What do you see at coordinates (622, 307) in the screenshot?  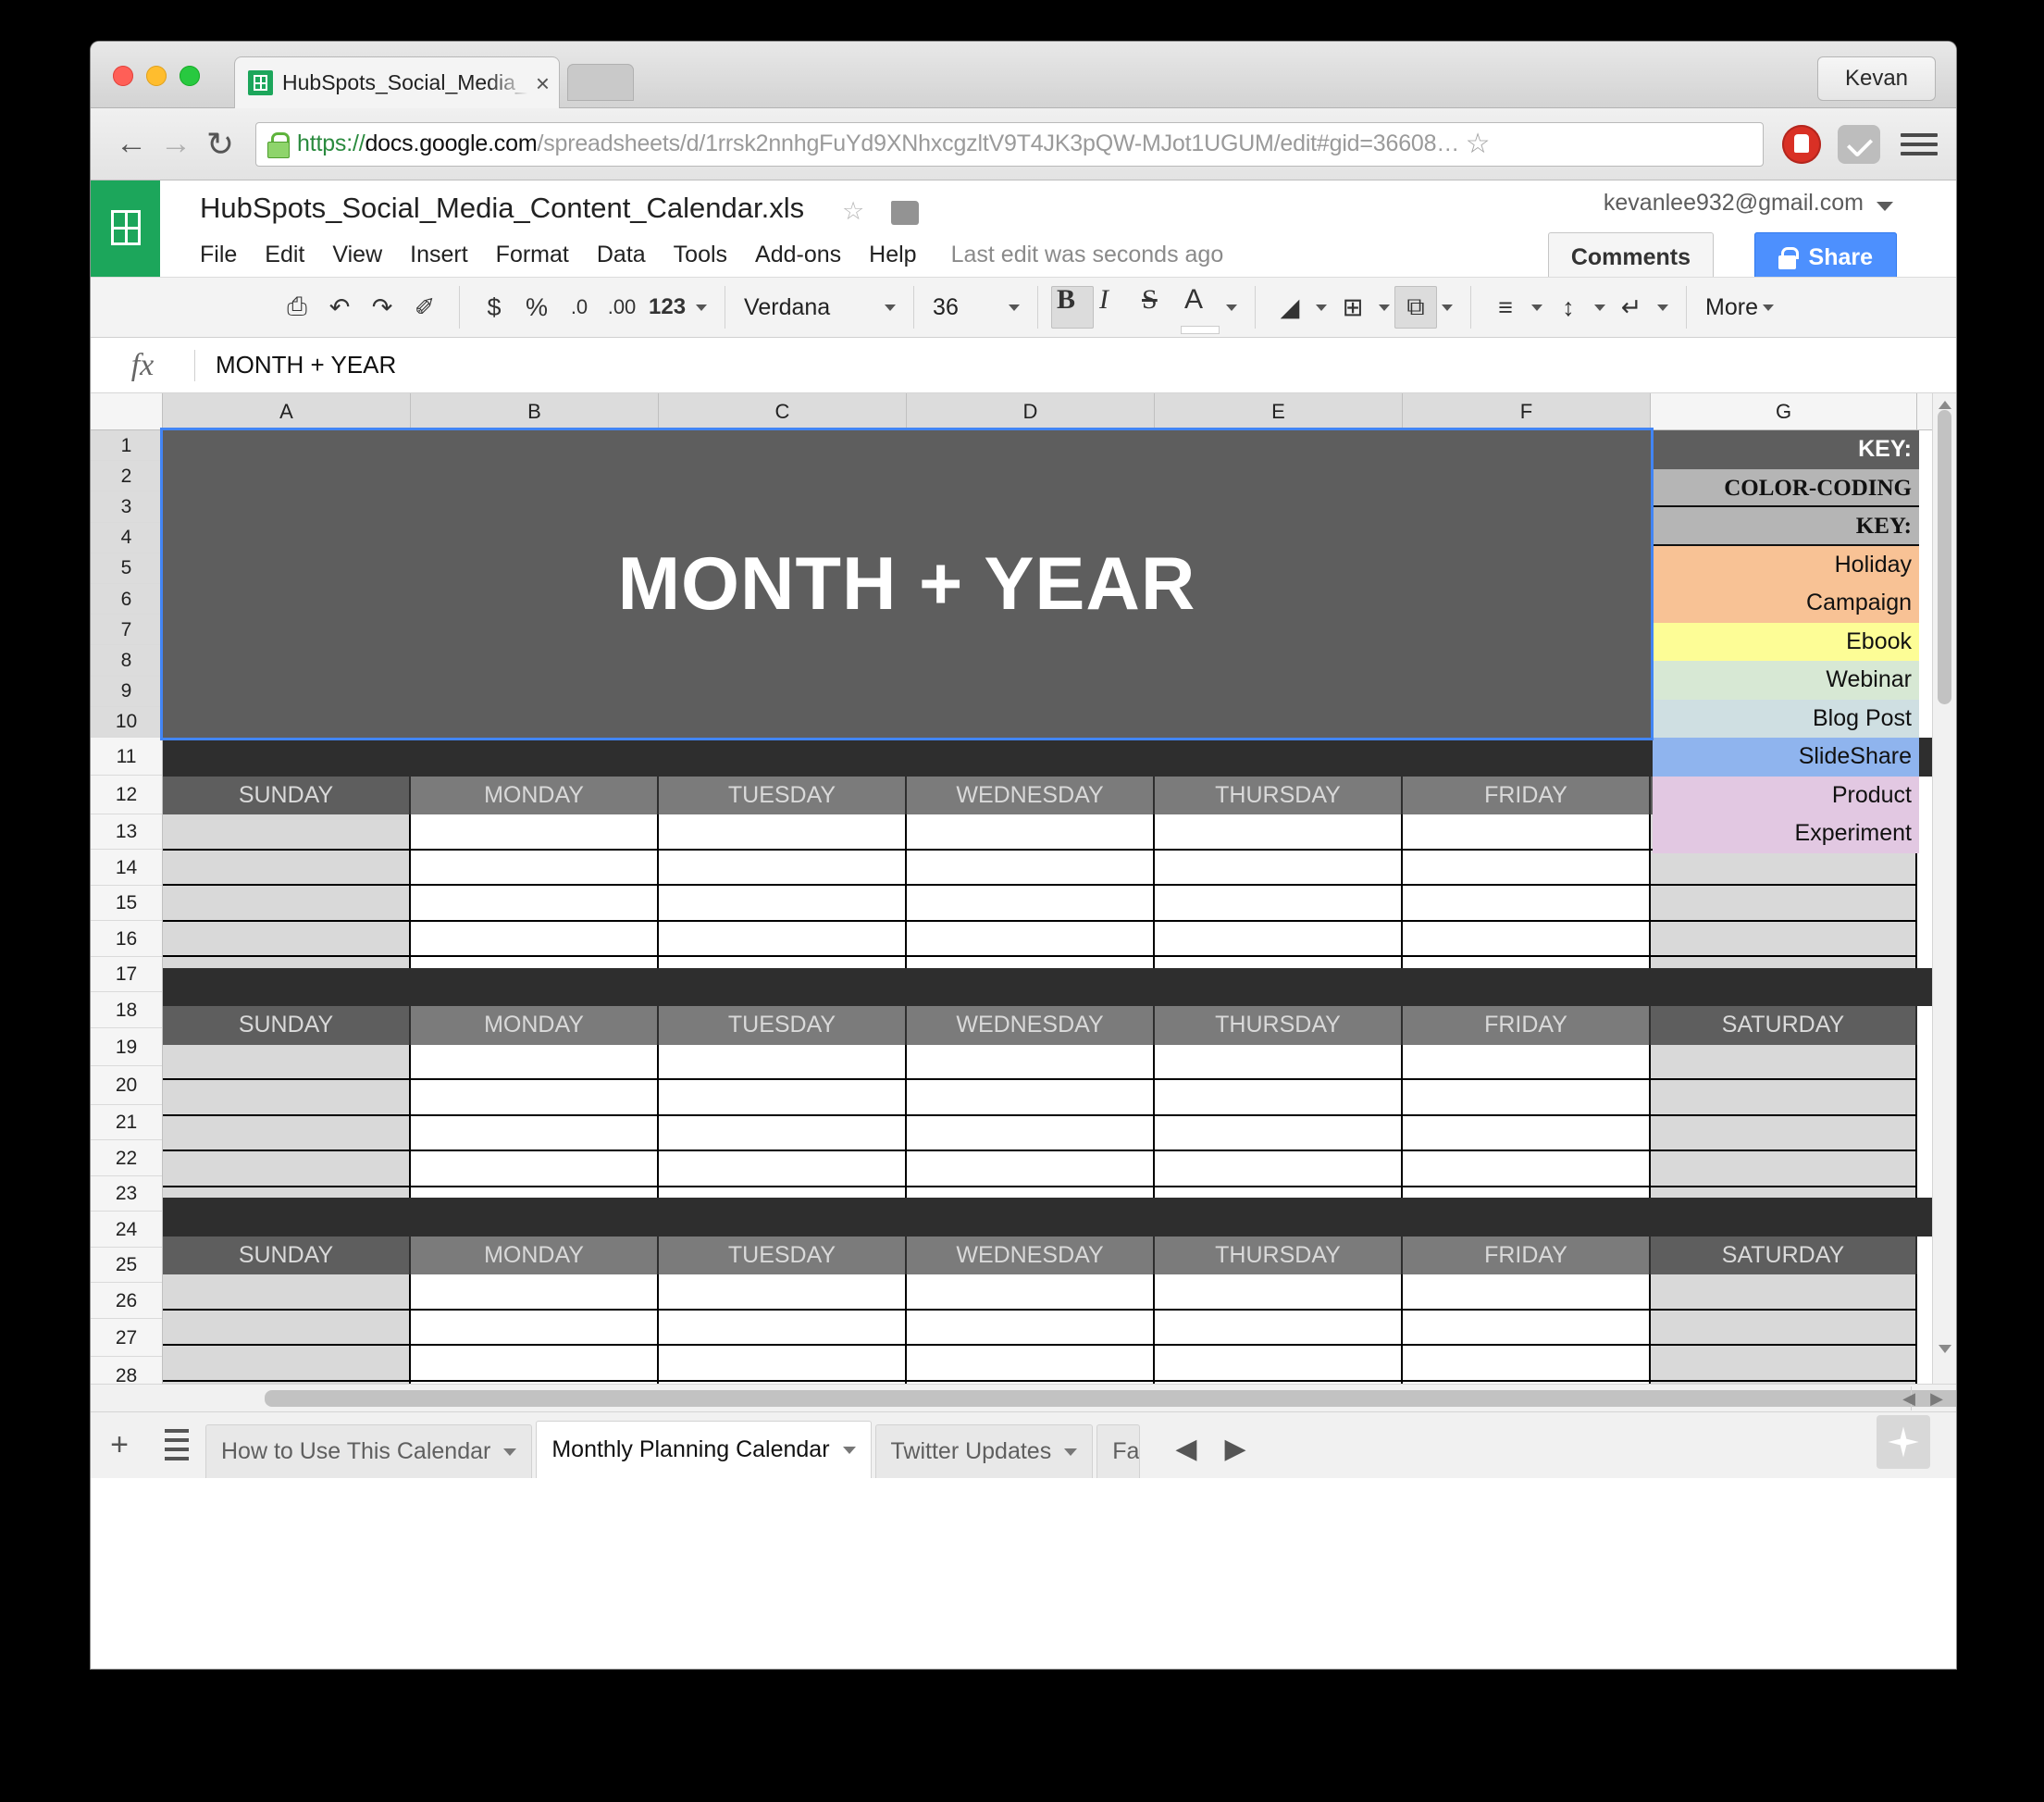 I see `increase-decimal-icon: .00` at bounding box center [622, 307].